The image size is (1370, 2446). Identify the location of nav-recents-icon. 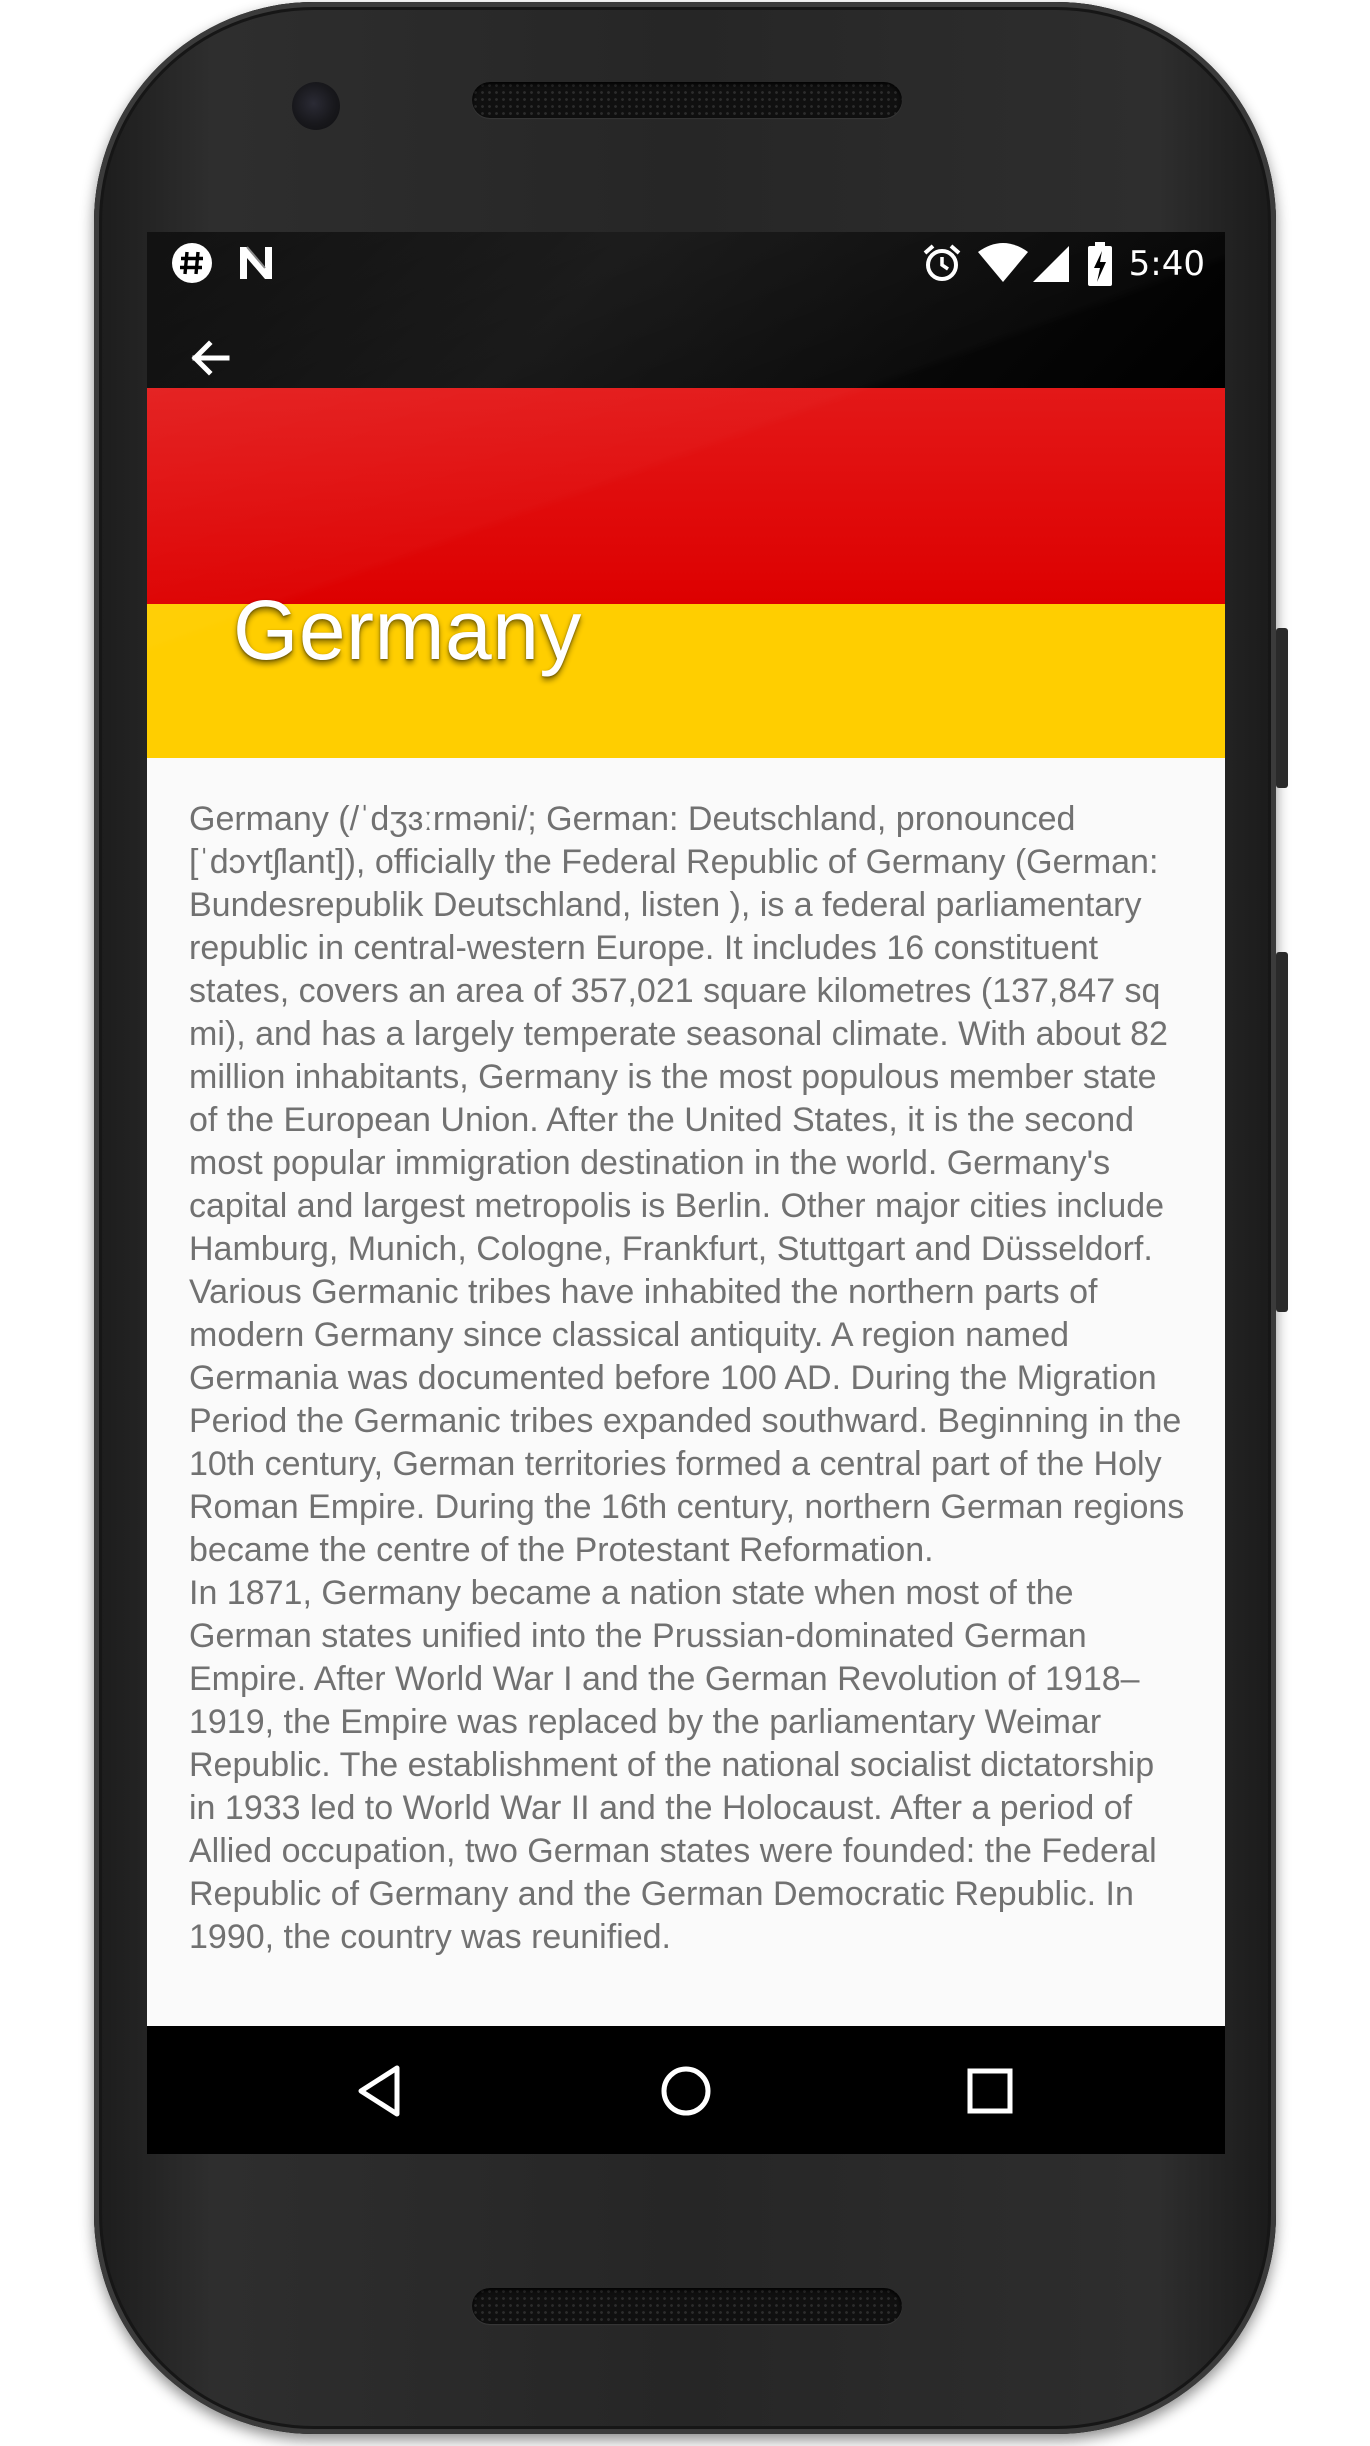
(990, 2091).